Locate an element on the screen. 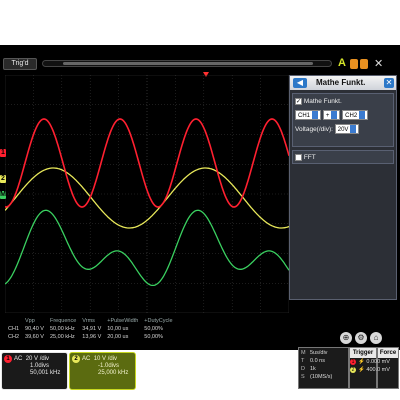 The image size is (400, 400). ch1-badge: 1 is located at coordinates (8, 359).